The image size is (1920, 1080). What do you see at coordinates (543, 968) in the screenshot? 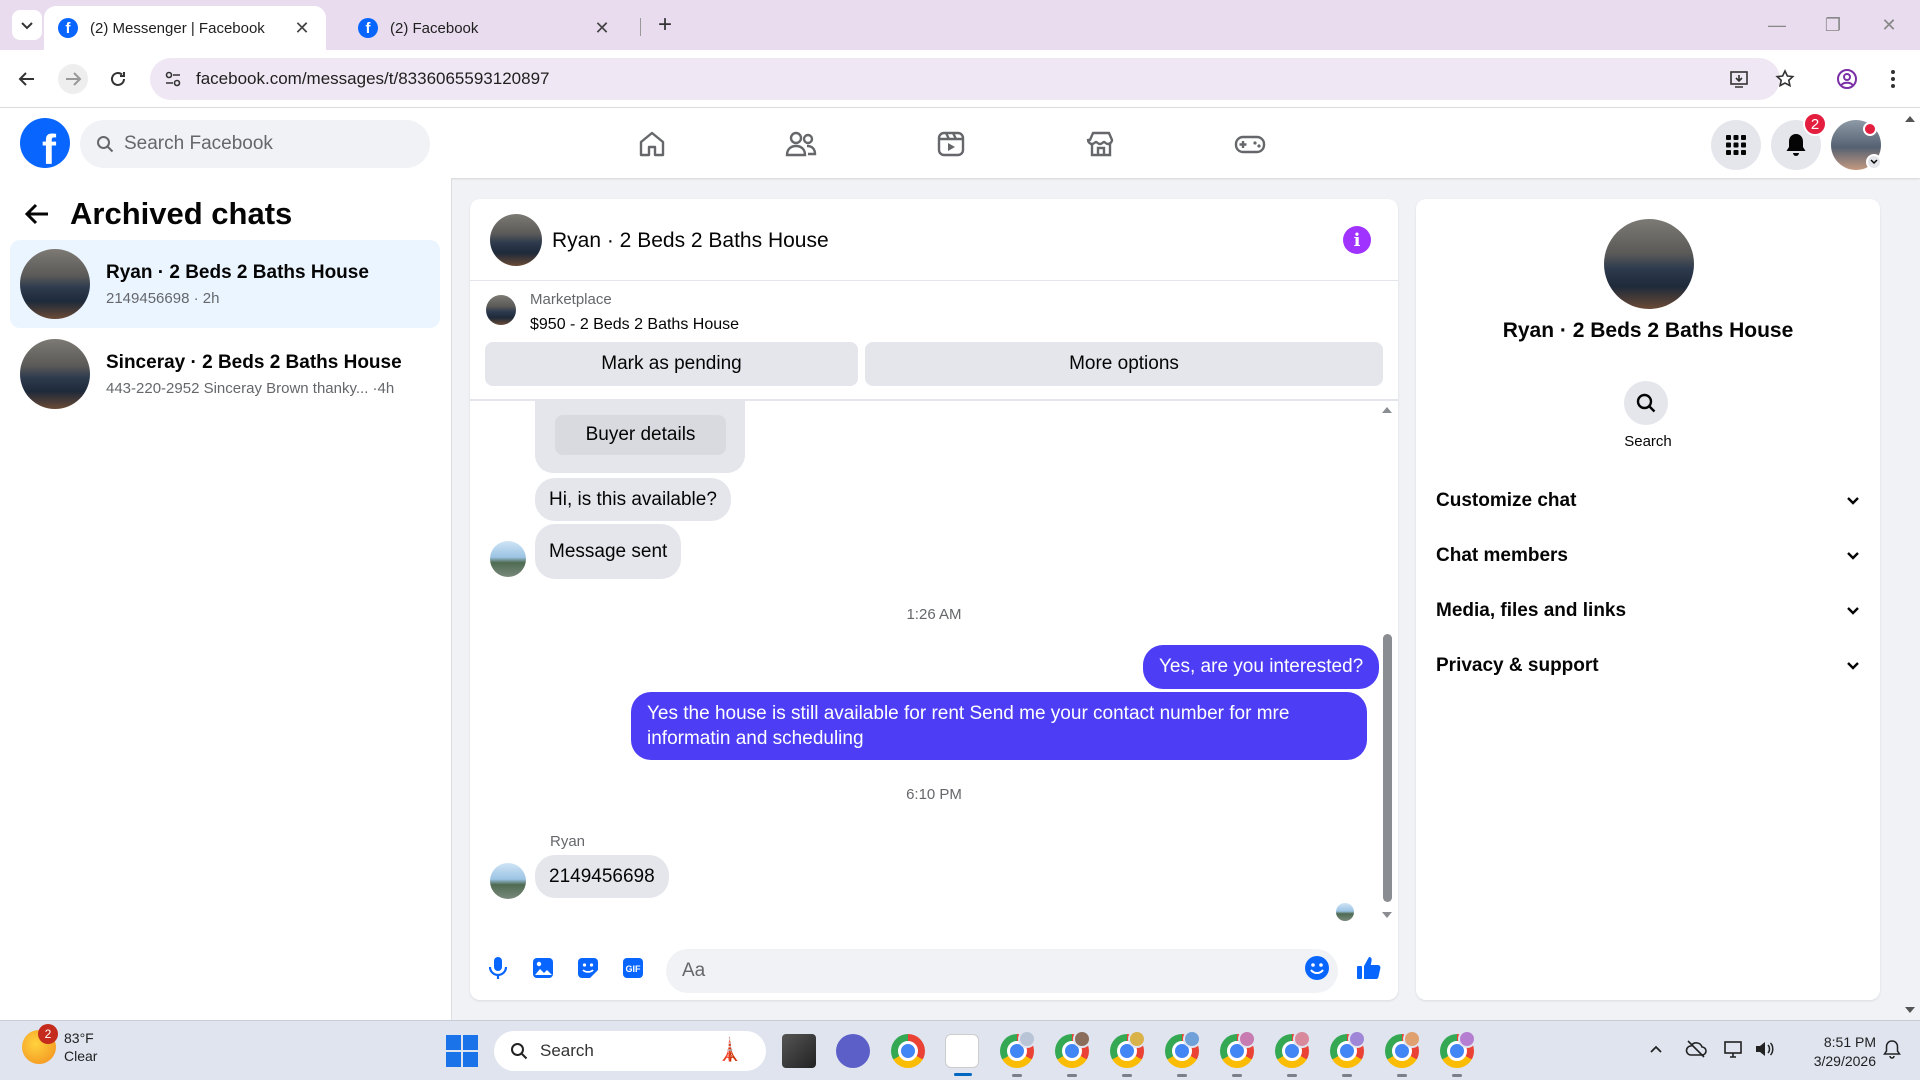
I see `photo-icon` at bounding box center [543, 968].